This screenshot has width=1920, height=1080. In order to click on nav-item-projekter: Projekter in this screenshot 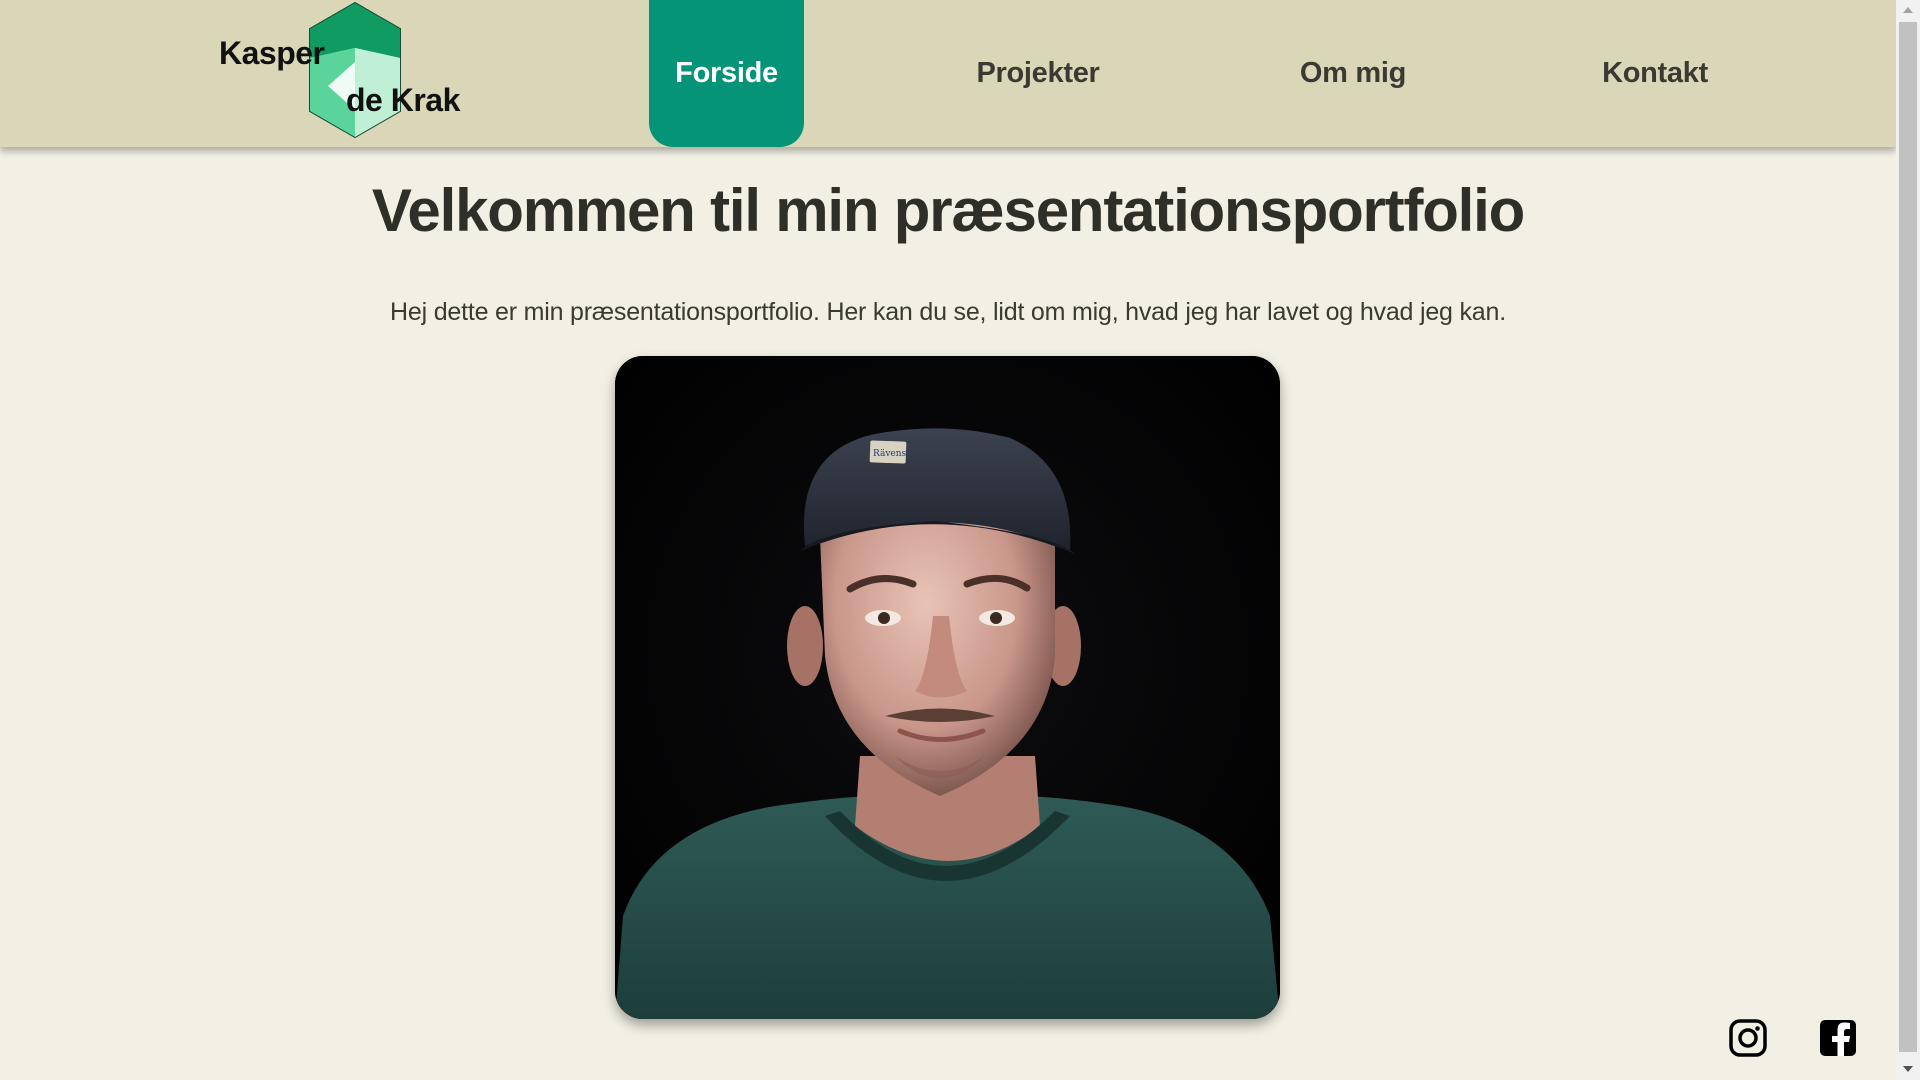, I will do `click(1038, 73)`.